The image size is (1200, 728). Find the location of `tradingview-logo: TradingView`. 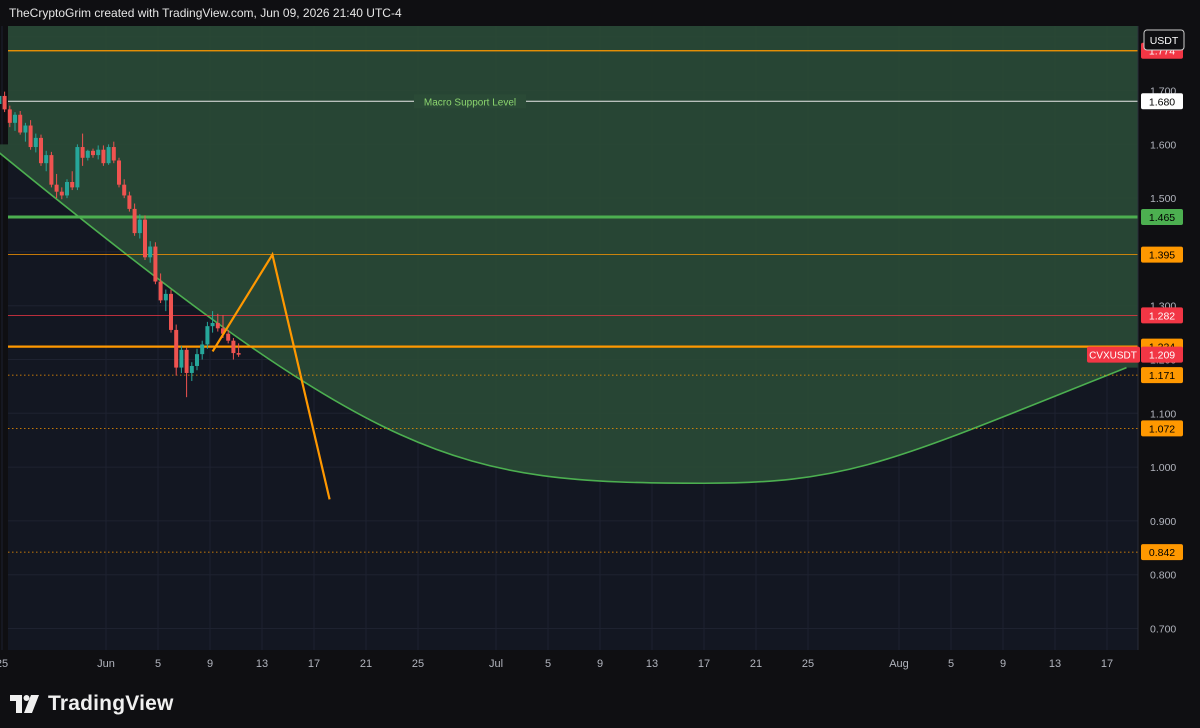

tradingview-logo: TradingView is located at coordinates (92, 704).